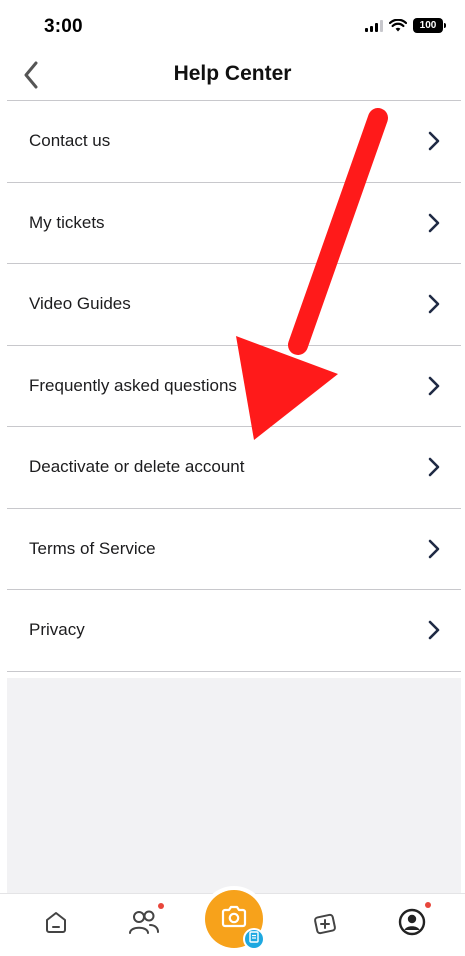 This screenshot has width=465, height=956. I want to click on profile-icon, so click(412, 924).